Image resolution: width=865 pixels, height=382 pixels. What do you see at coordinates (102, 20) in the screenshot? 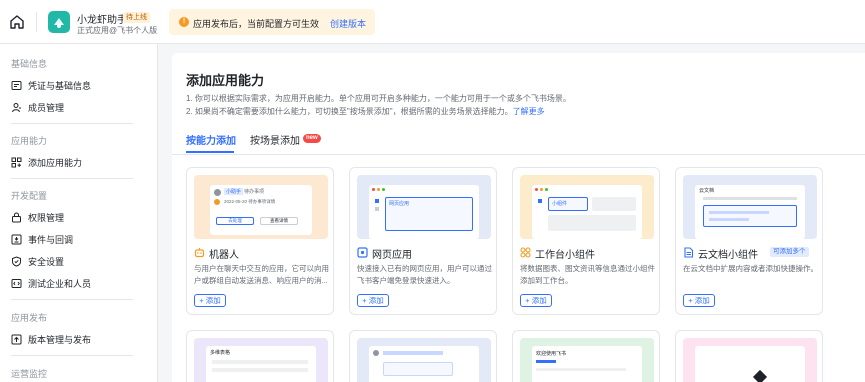
I see `app-name: 小龙虾助手` at bounding box center [102, 20].